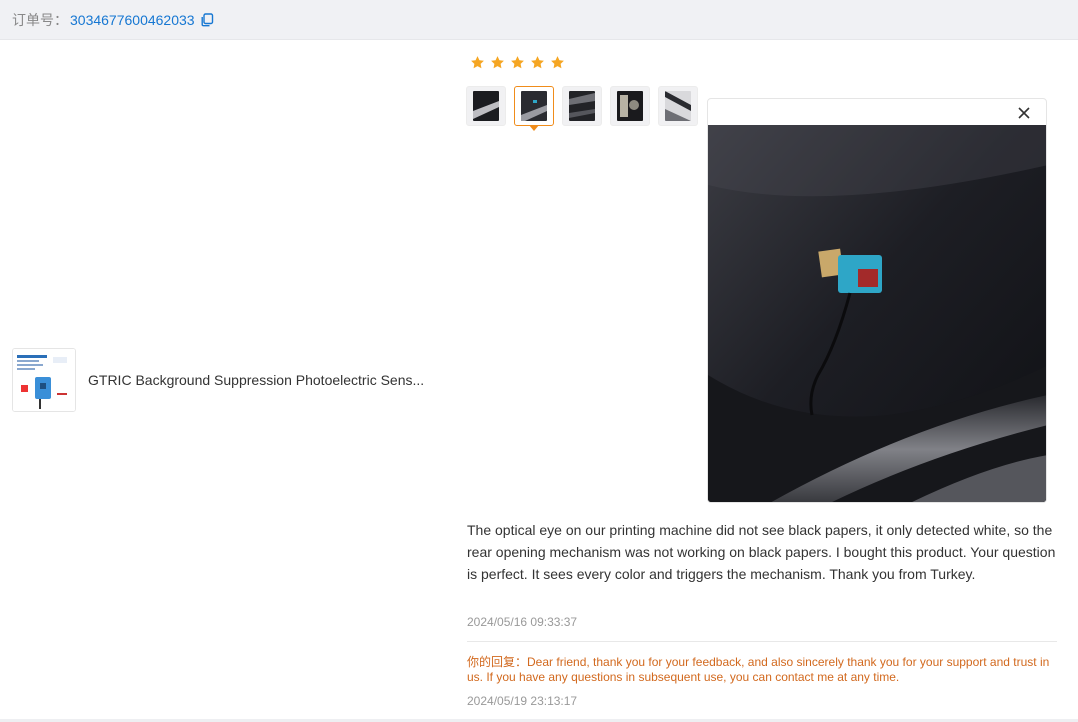  I want to click on order-header: 订单号： 3034677600462033, so click(539, 20).